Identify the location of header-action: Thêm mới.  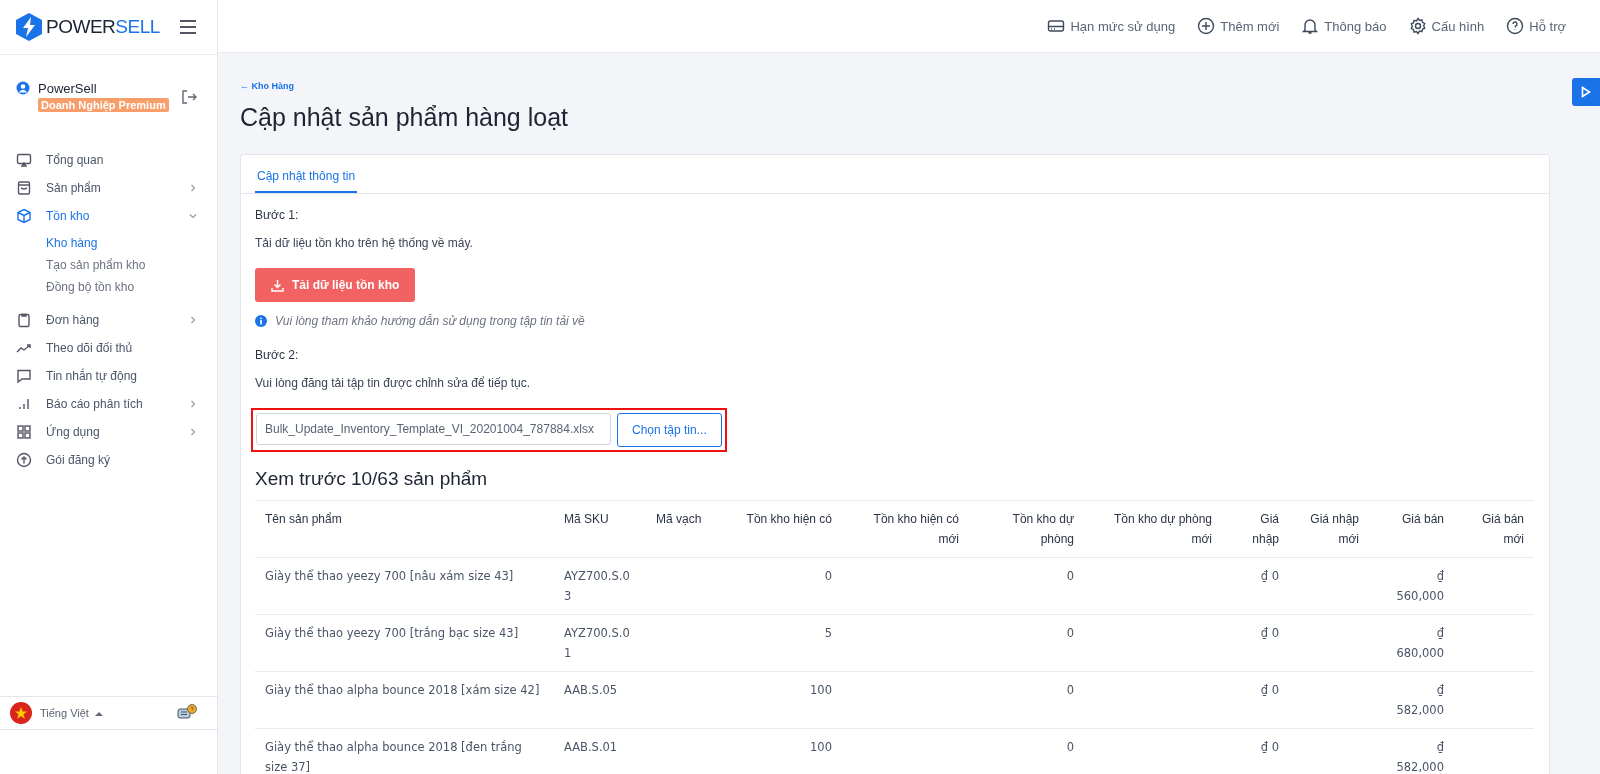
(1238, 26).